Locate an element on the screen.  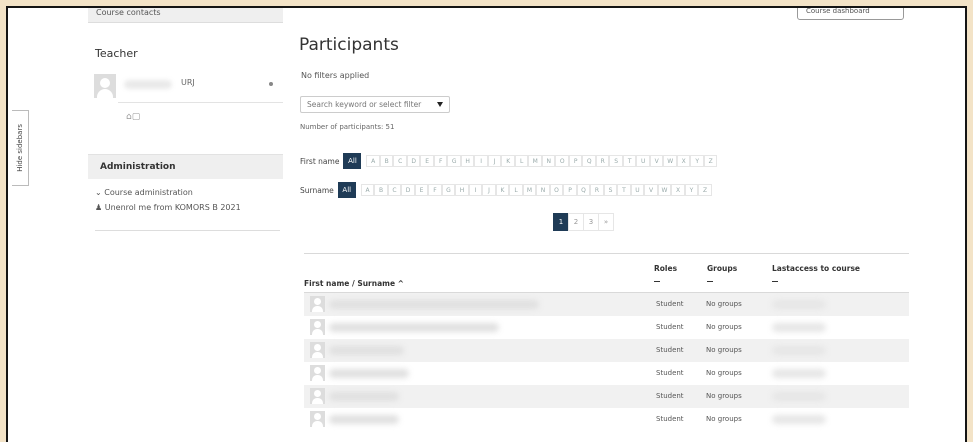
firstname-letter-x: X is located at coordinates (683, 161).